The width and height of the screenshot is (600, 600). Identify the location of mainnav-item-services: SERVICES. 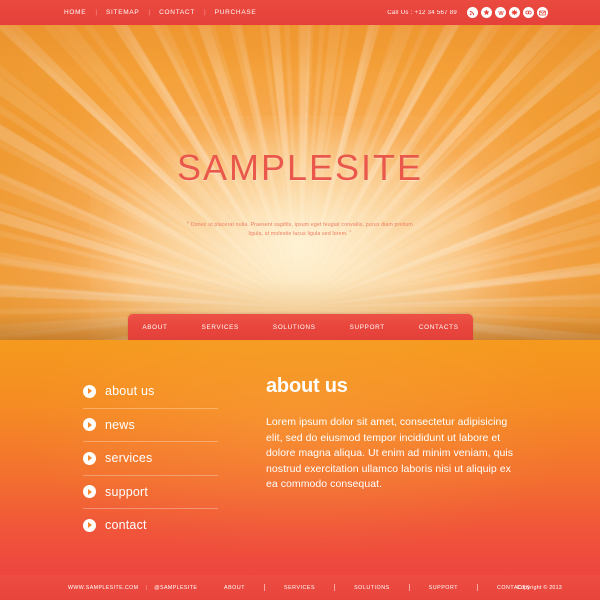
(220, 327).